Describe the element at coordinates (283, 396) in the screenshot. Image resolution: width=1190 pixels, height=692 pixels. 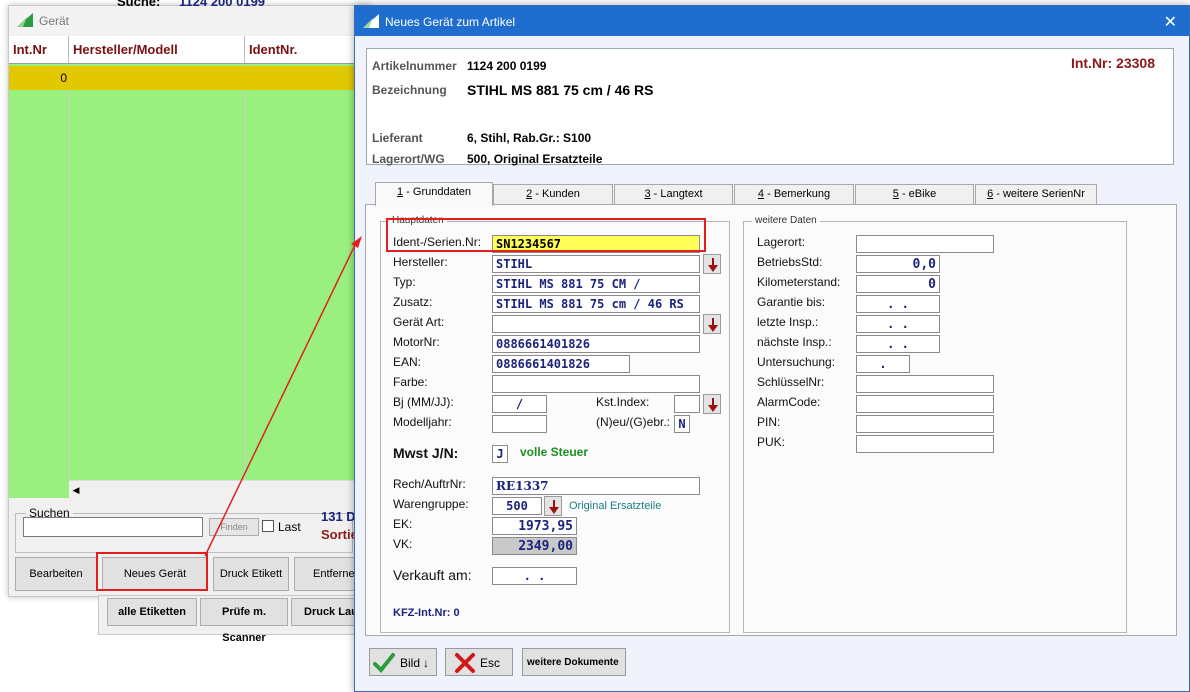
I see `annotation-arrow` at that location.